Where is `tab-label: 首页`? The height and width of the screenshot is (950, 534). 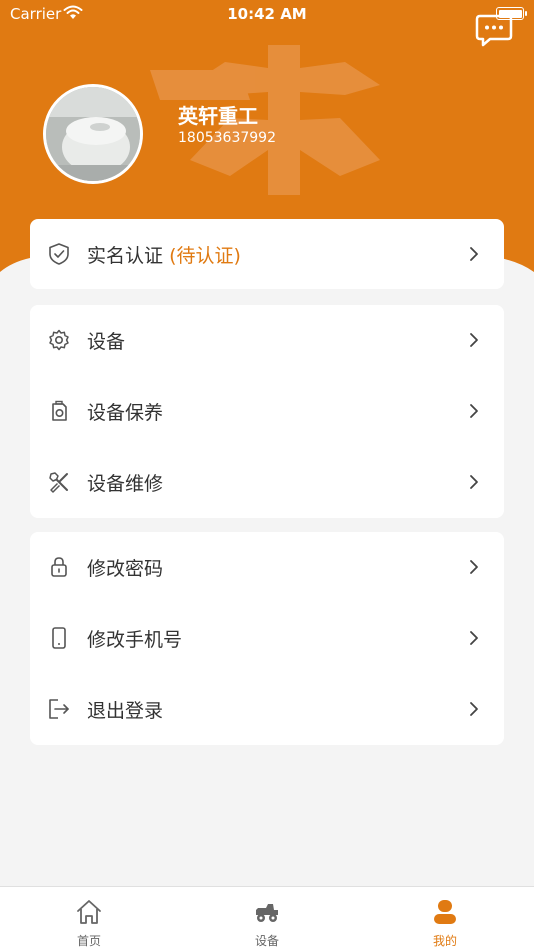 tab-label: 首页 is located at coordinates (88, 941).